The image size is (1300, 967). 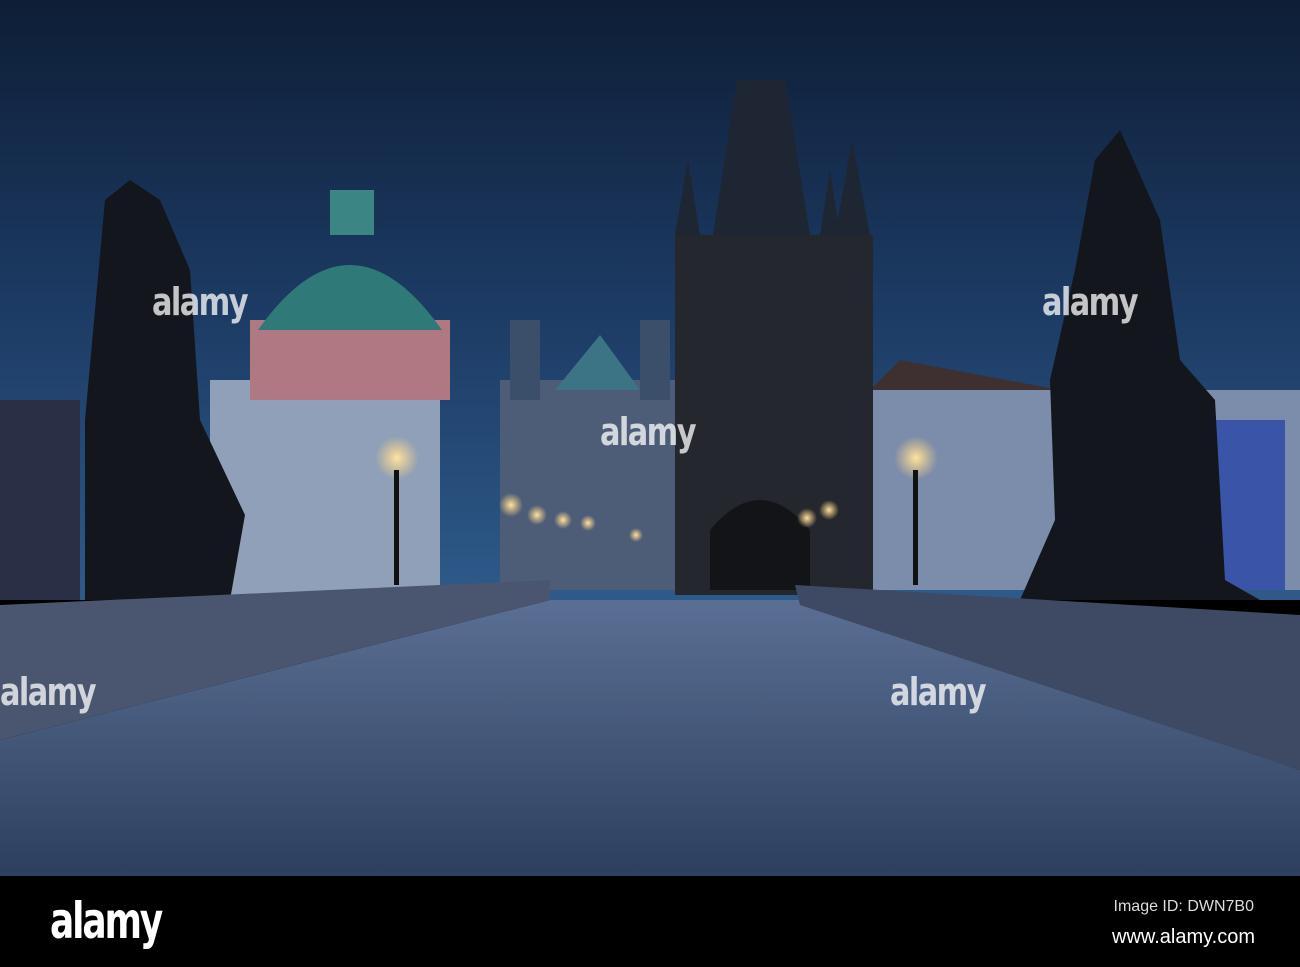 What do you see at coordinates (352, 212) in the screenshot?
I see `dome-lantern` at bounding box center [352, 212].